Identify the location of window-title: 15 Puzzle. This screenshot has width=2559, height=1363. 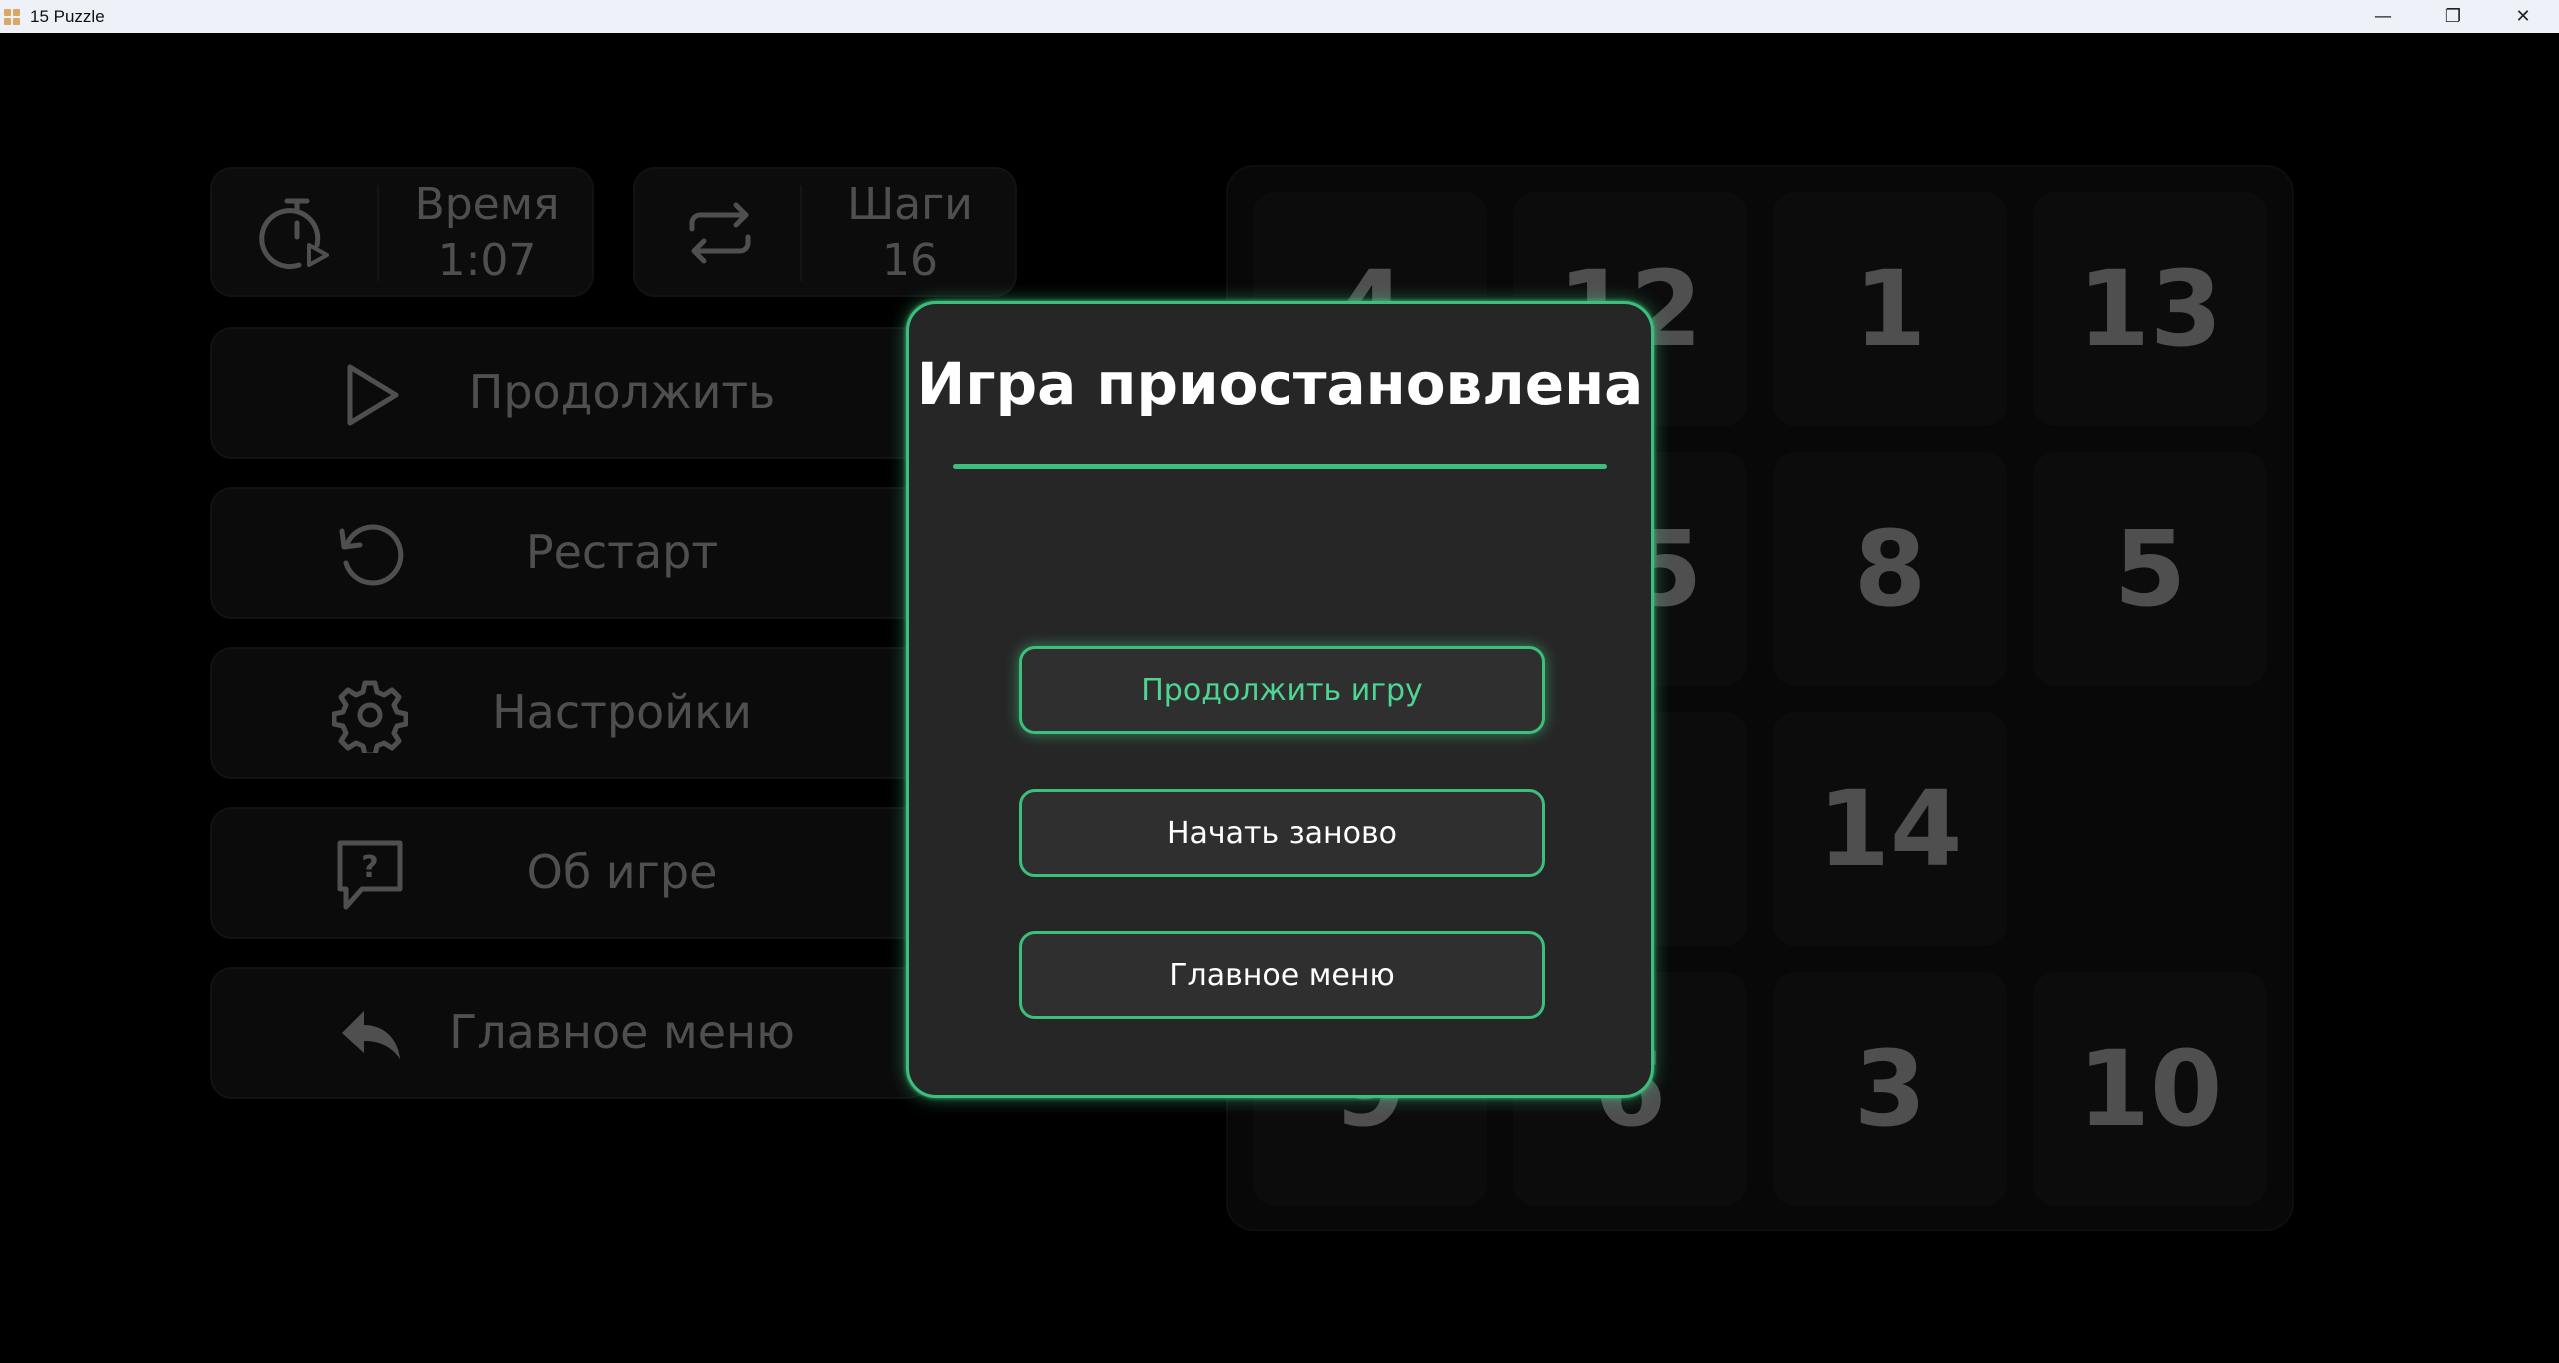
(67, 16).